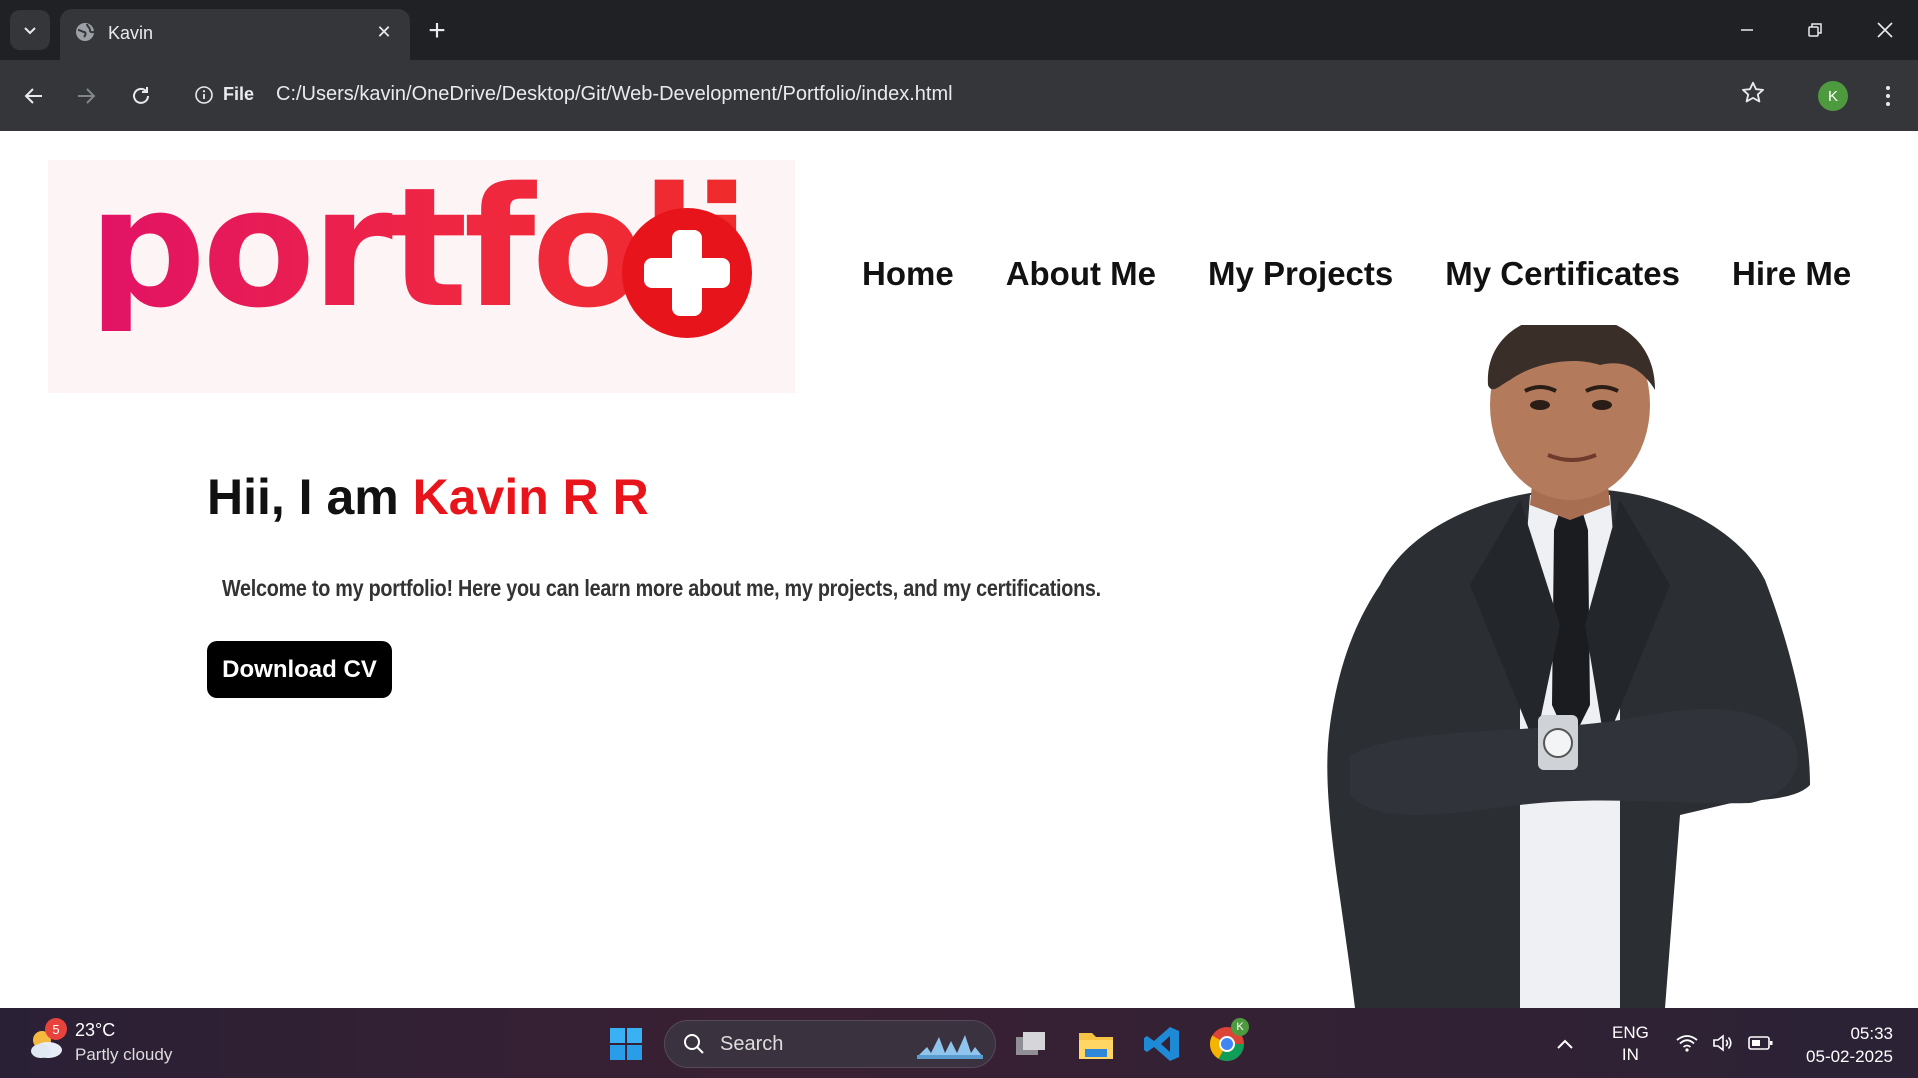 The image size is (1918, 1078). I want to click on forward-button, so click(86, 96).